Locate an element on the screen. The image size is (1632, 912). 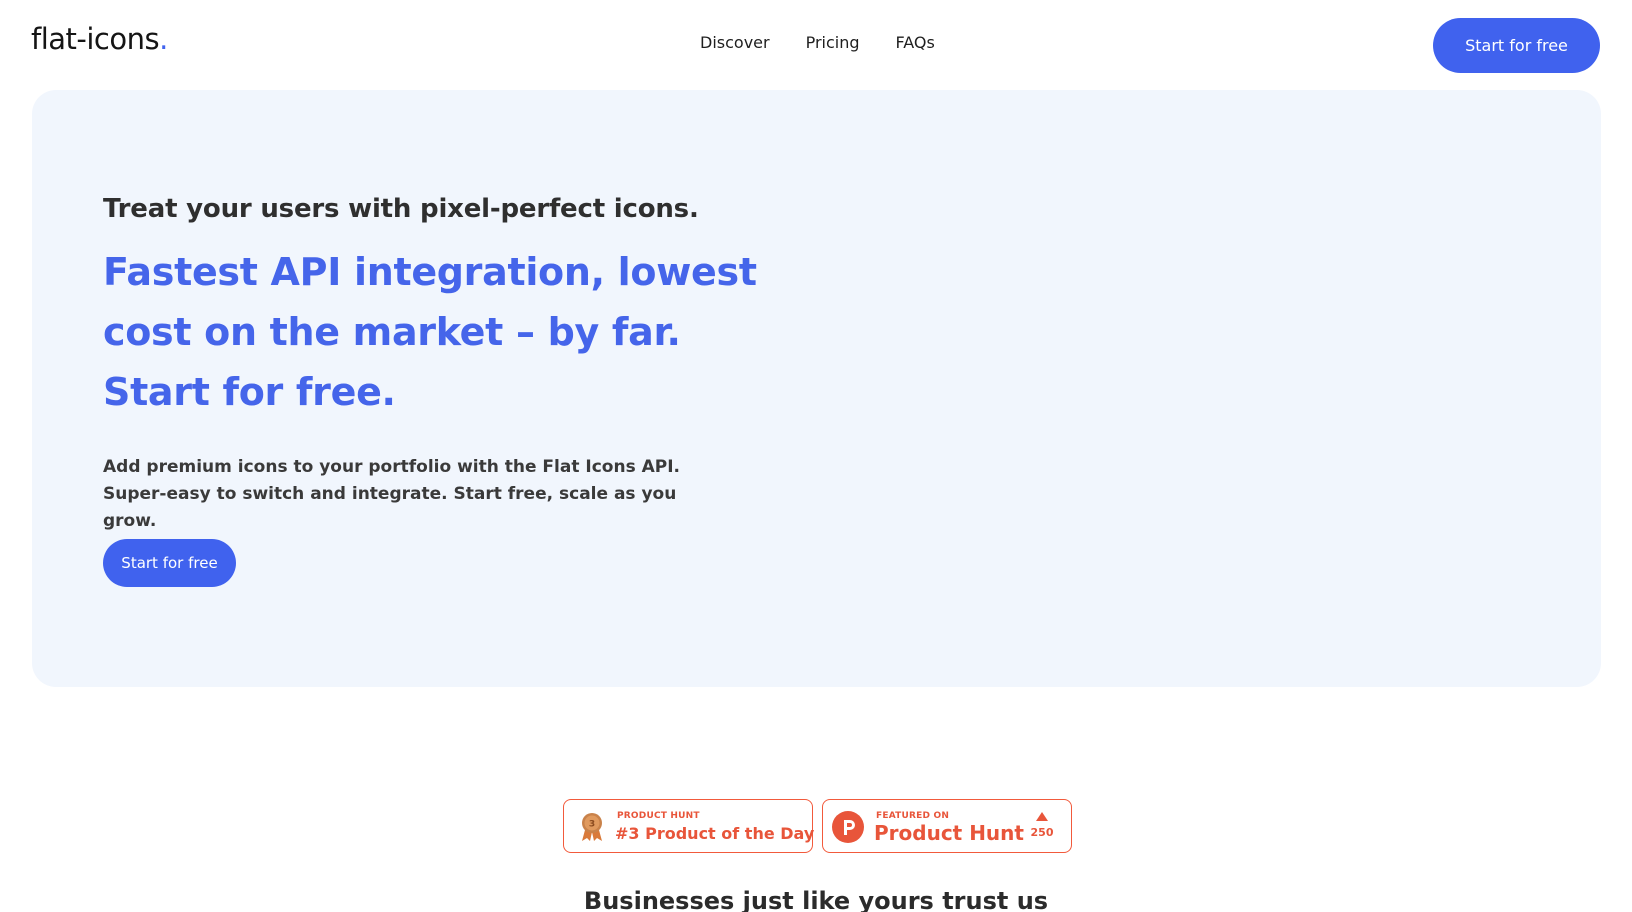
nav-link-discover: Discover is located at coordinates (735, 43).